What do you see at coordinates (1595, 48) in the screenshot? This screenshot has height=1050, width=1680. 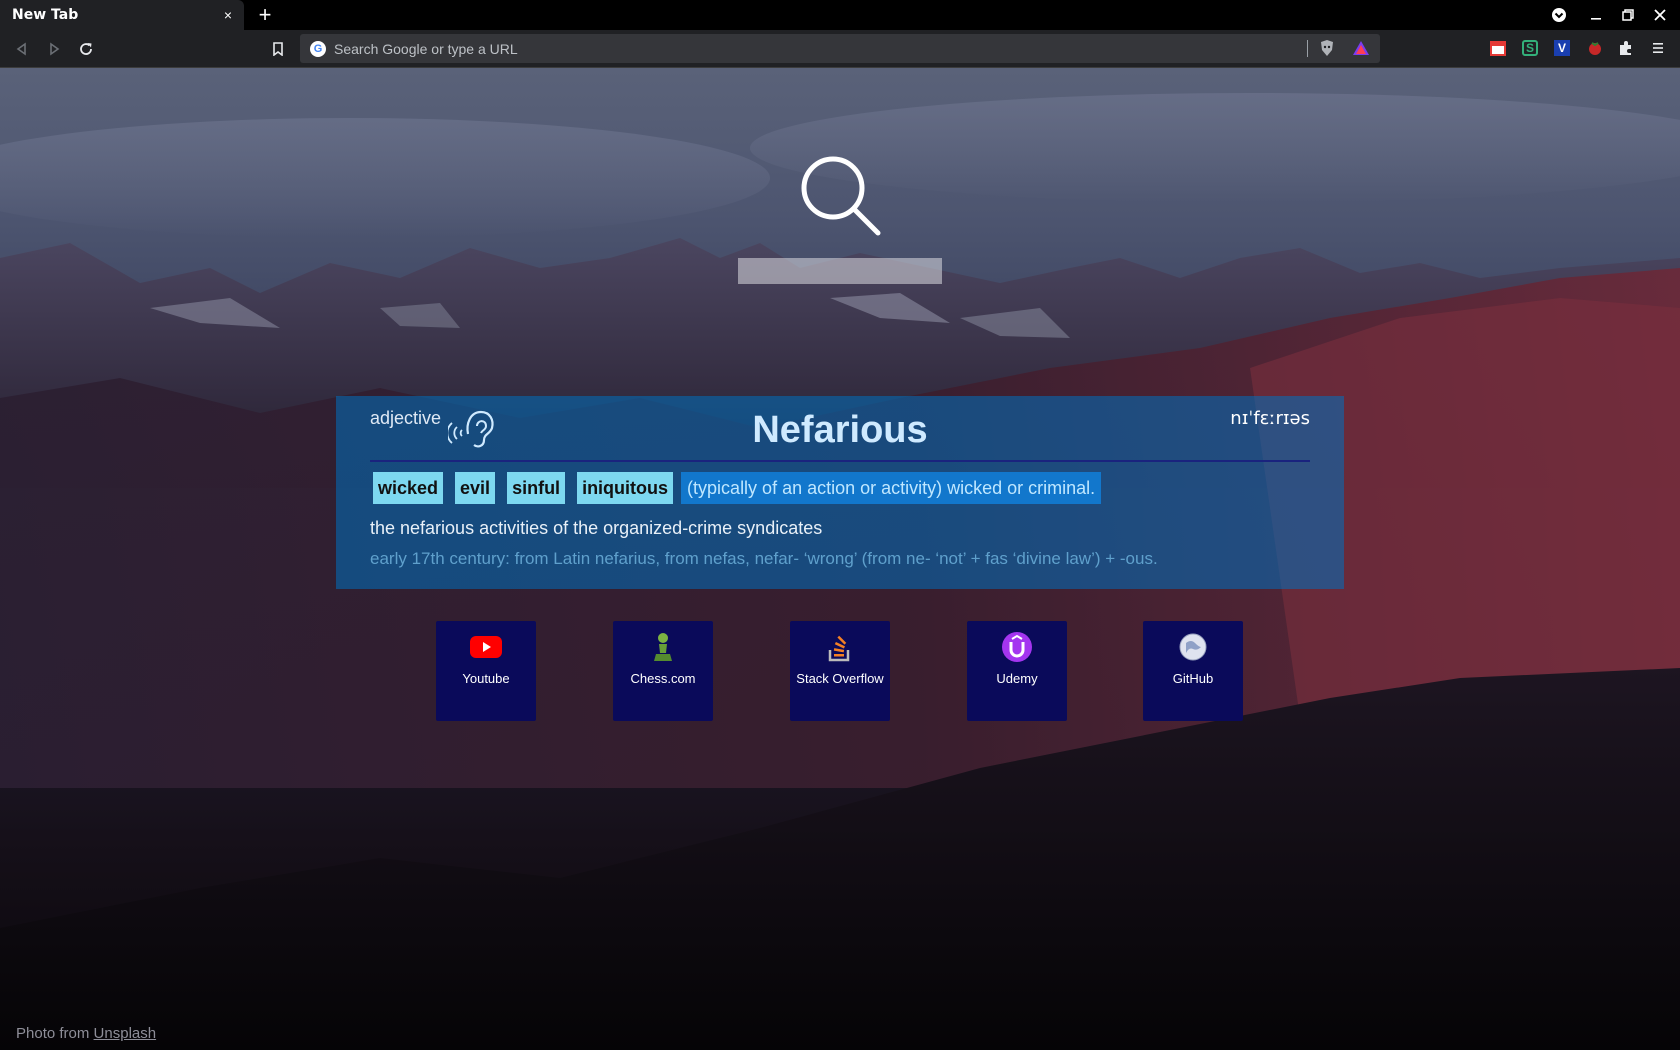 I see `tomato-extension-icon` at bounding box center [1595, 48].